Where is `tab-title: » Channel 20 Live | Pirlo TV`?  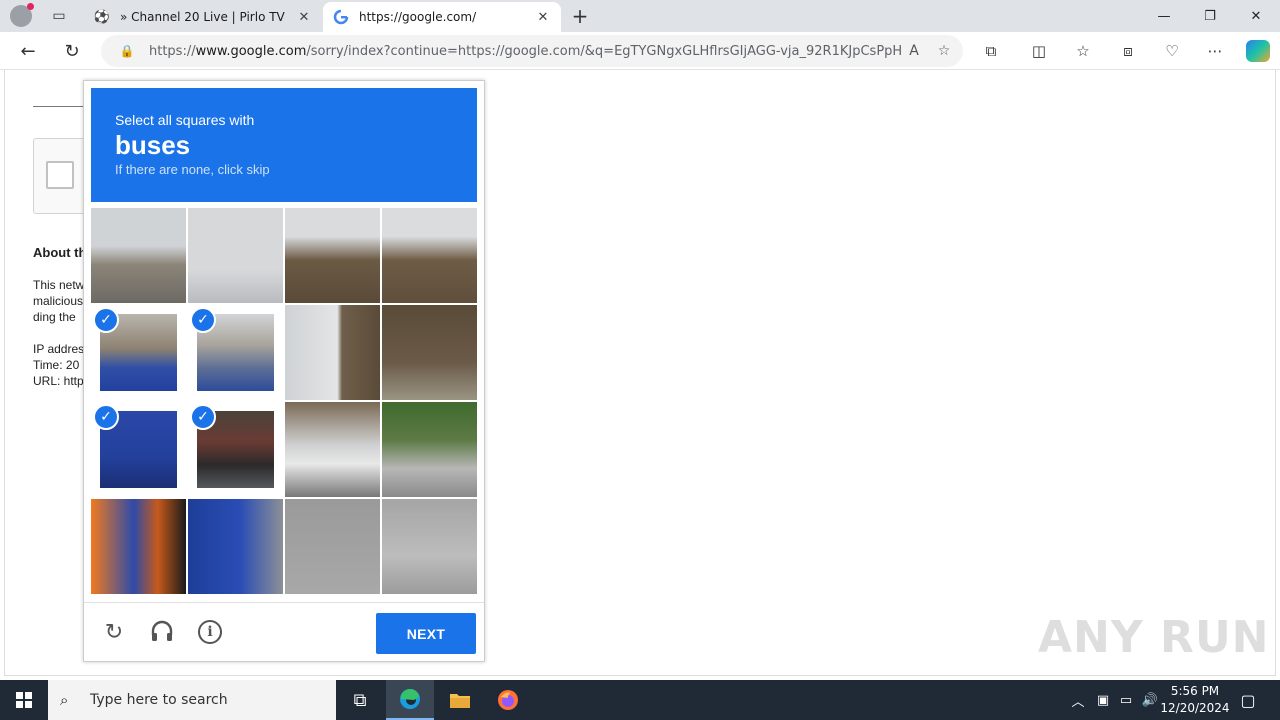
tab-title: » Channel 20 Live | Pirlo TV is located at coordinates (202, 17).